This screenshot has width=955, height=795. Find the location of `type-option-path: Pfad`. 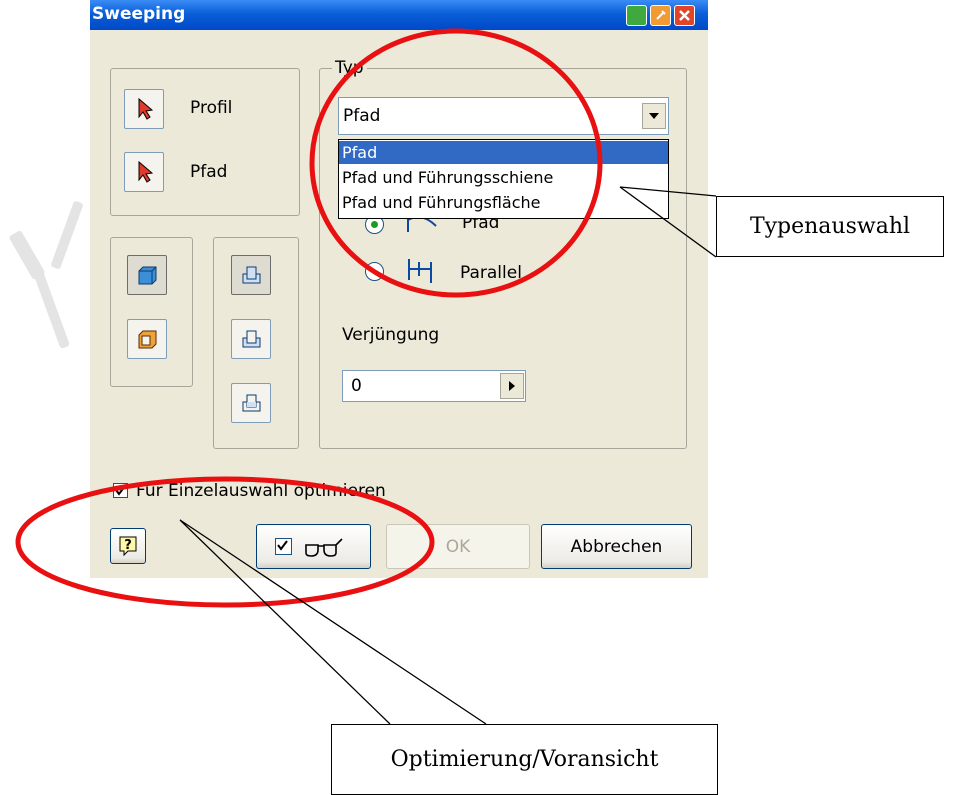

type-option-path: Pfad is located at coordinates (503, 152).